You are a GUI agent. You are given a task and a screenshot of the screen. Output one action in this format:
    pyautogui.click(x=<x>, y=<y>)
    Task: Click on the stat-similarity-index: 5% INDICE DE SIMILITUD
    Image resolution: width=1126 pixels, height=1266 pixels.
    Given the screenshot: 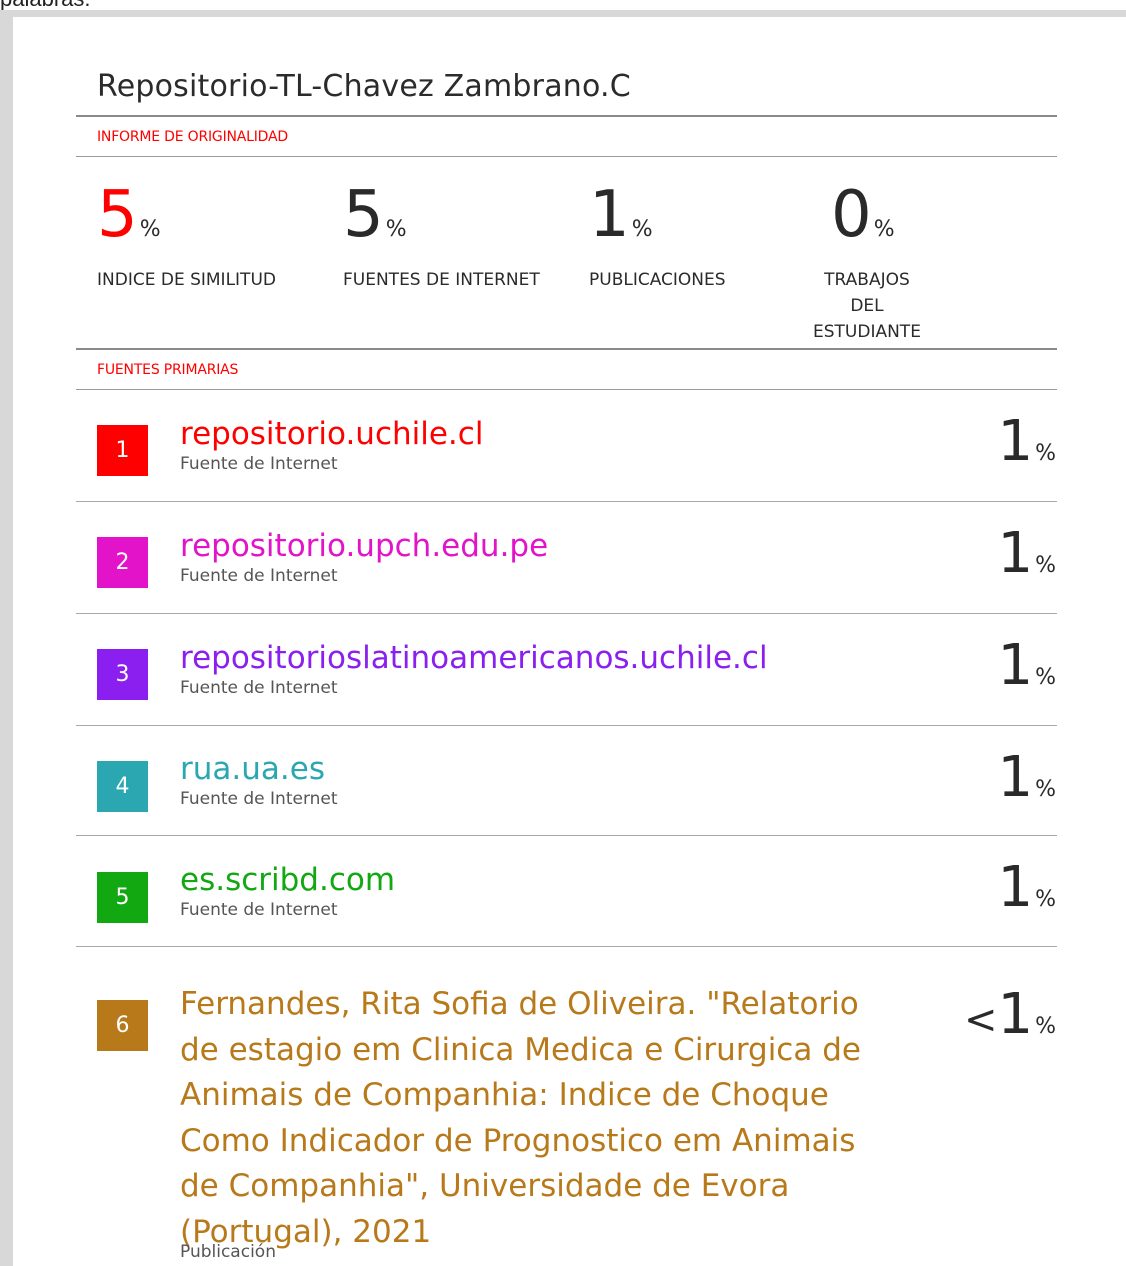 What is the action you would take?
    pyautogui.click(x=186, y=234)
    